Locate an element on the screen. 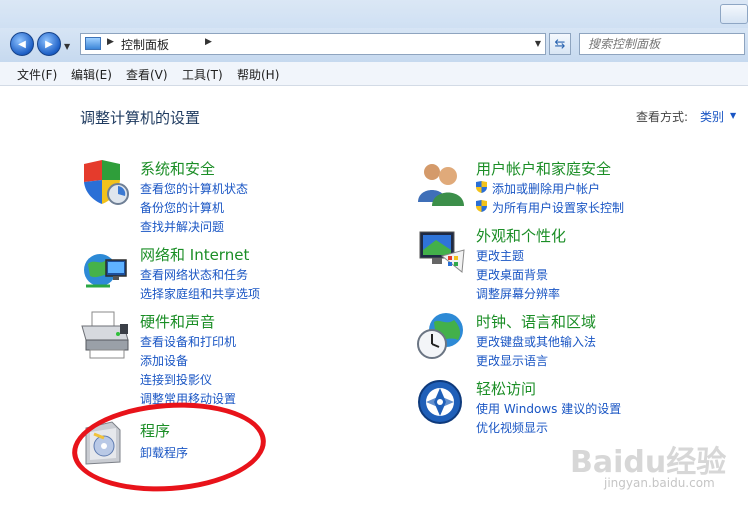 The image size is (748, 512). back-button: ◀ is located at coordinates (22, 44).